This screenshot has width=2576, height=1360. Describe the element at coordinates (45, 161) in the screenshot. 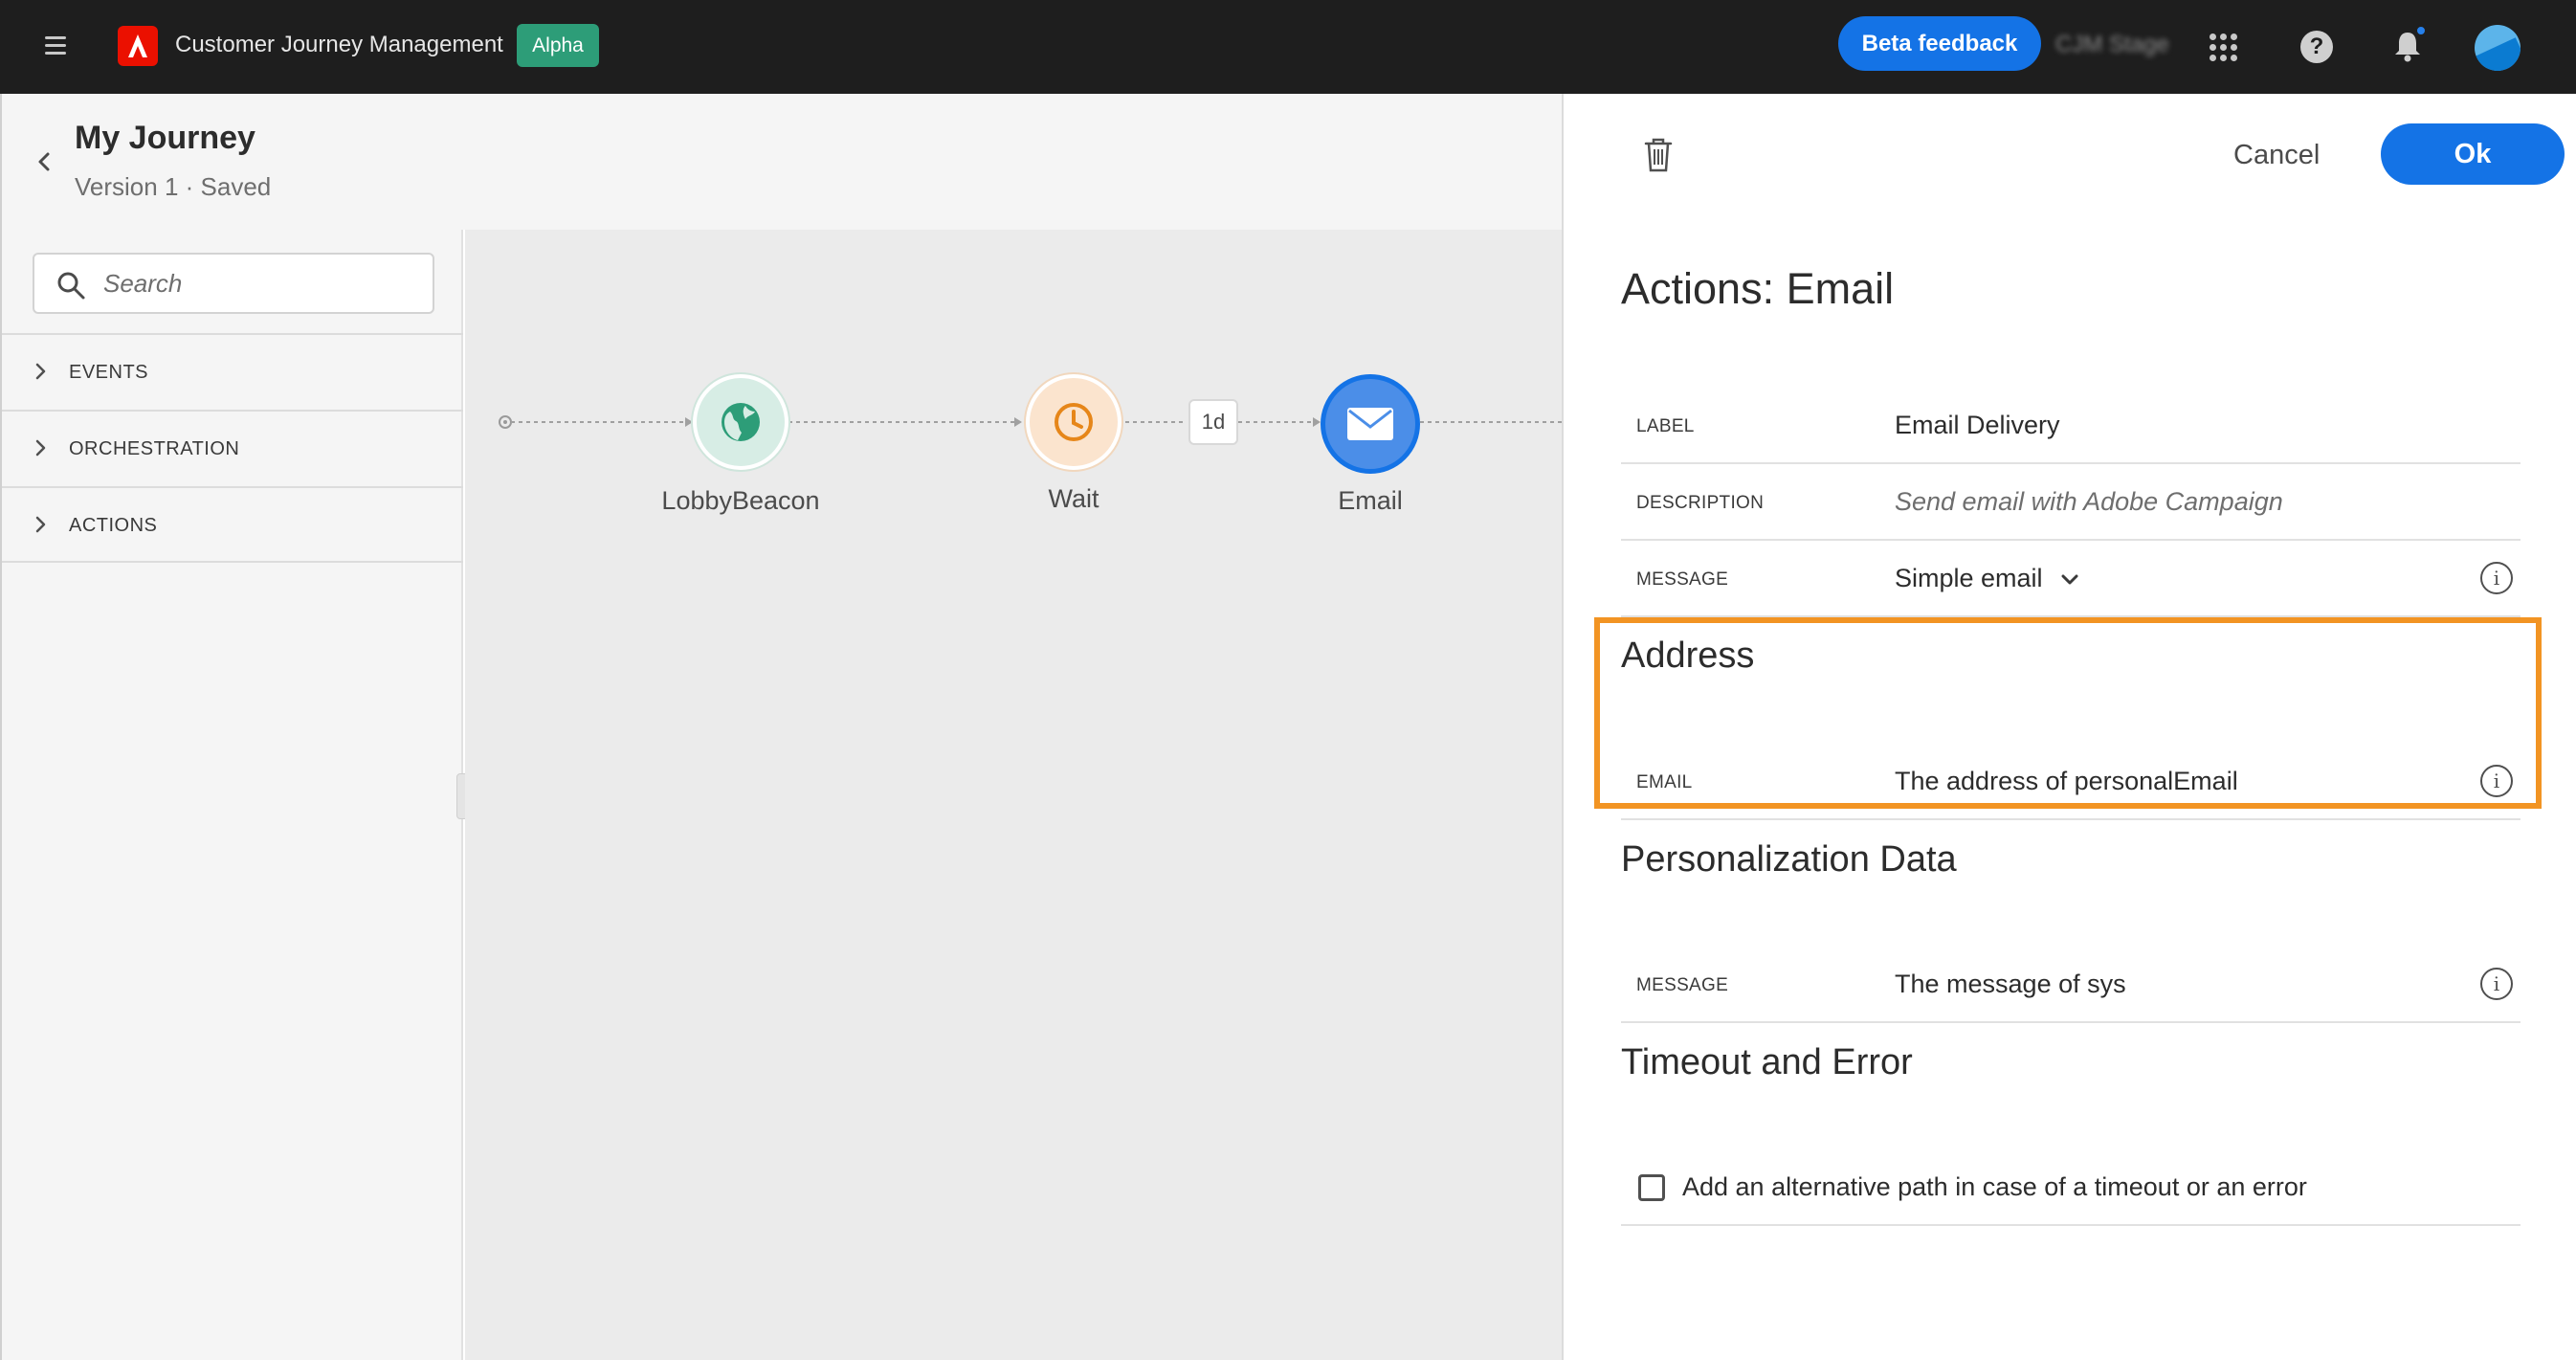

I see `back-chevron-icon` at that location.